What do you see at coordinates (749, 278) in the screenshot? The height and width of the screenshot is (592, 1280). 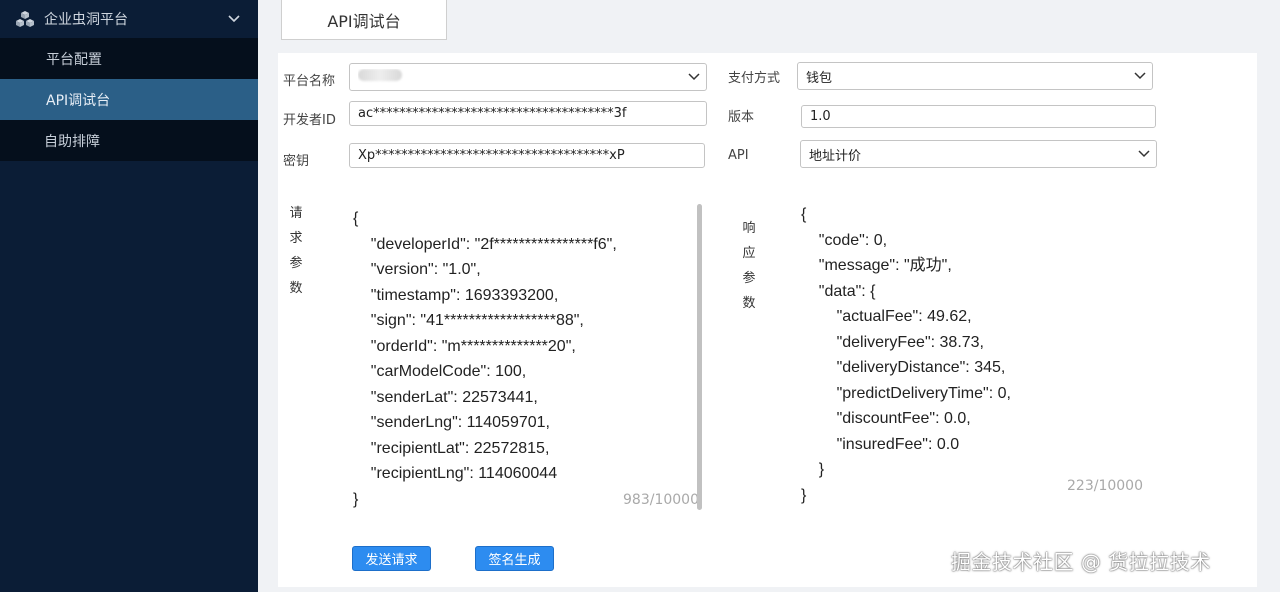 I see `response-label-char: 参` at bounding box center [749, 278].